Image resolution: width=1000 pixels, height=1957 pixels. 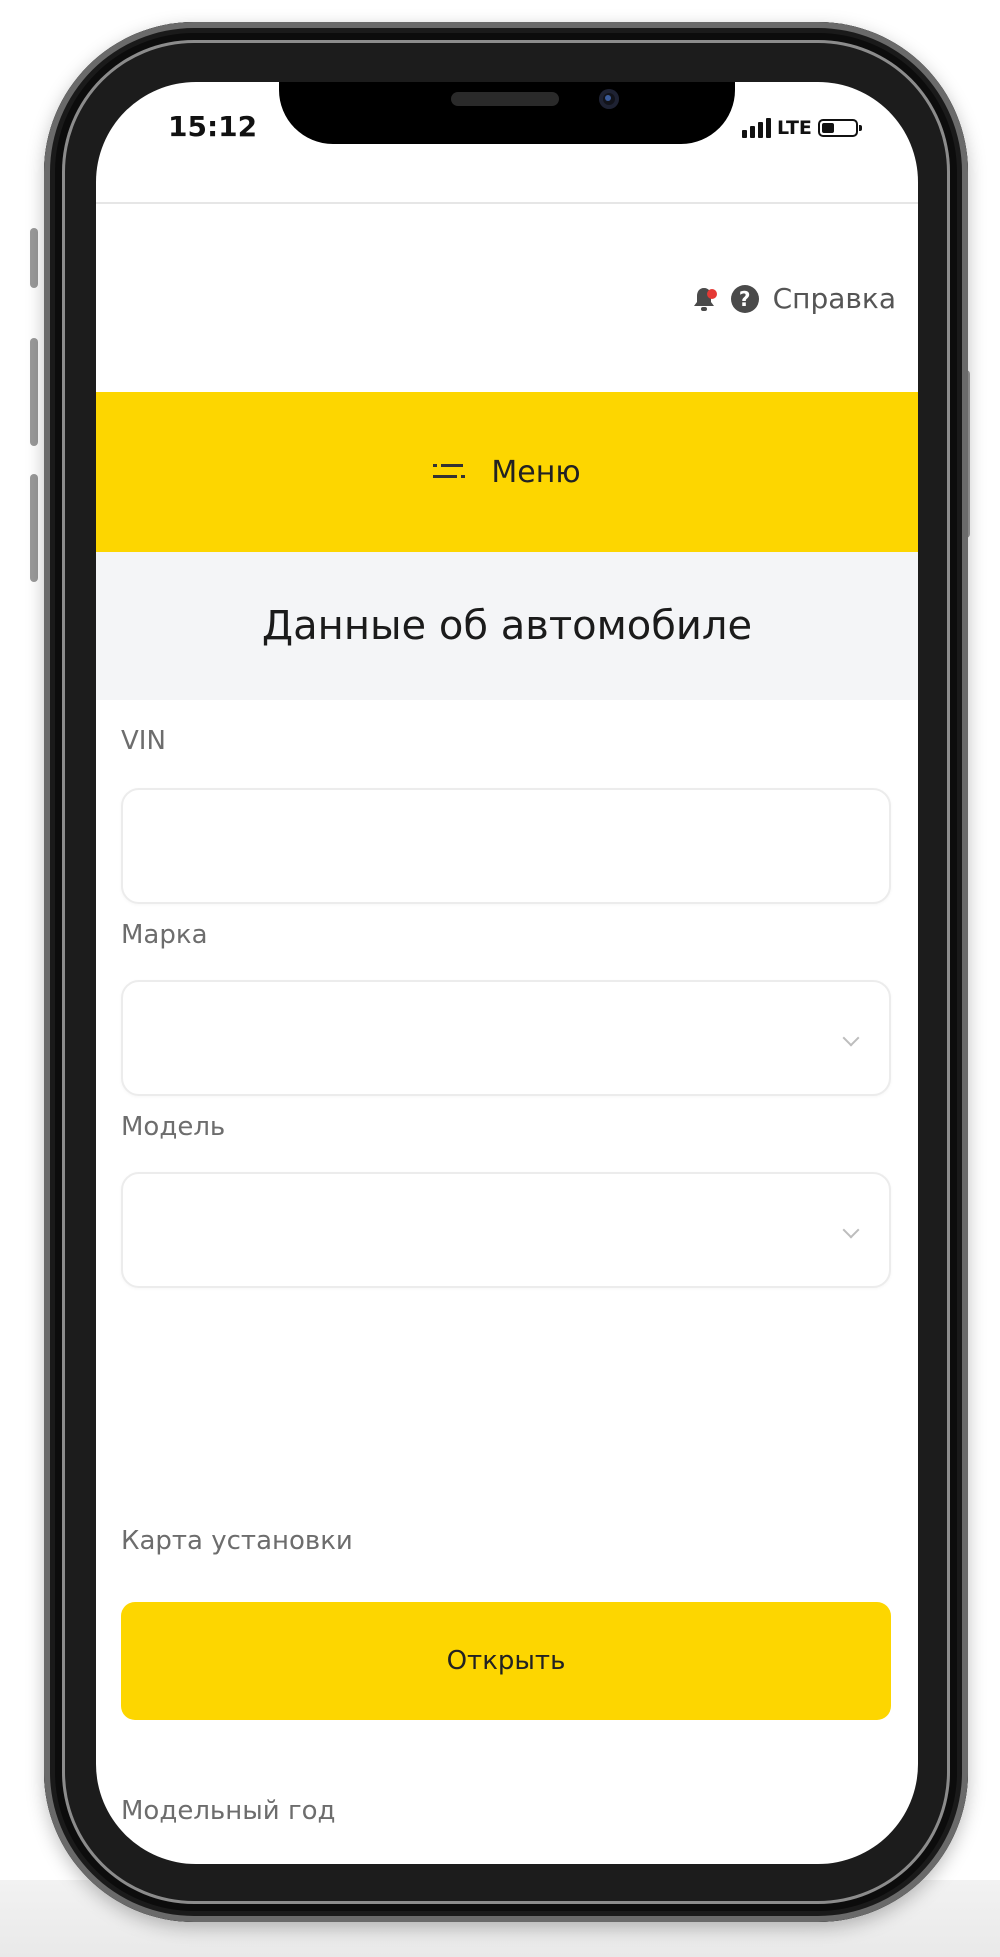 What do you see at coordinates (834, 298) in the screenshot?
I see `help-link: Справка` at bounding box center [834, 298].